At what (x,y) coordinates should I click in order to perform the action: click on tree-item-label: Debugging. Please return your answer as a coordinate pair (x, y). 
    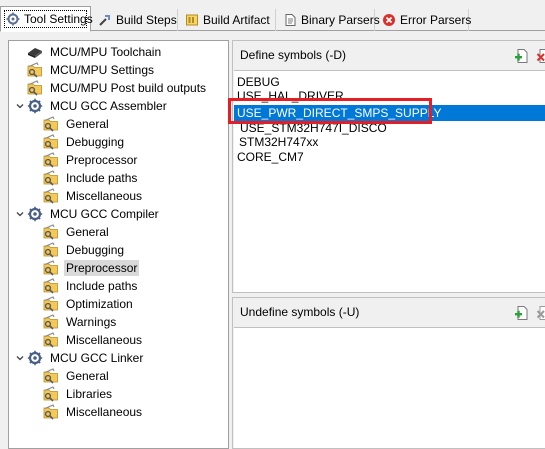
    Looking at the image, I should click on (95, 142).